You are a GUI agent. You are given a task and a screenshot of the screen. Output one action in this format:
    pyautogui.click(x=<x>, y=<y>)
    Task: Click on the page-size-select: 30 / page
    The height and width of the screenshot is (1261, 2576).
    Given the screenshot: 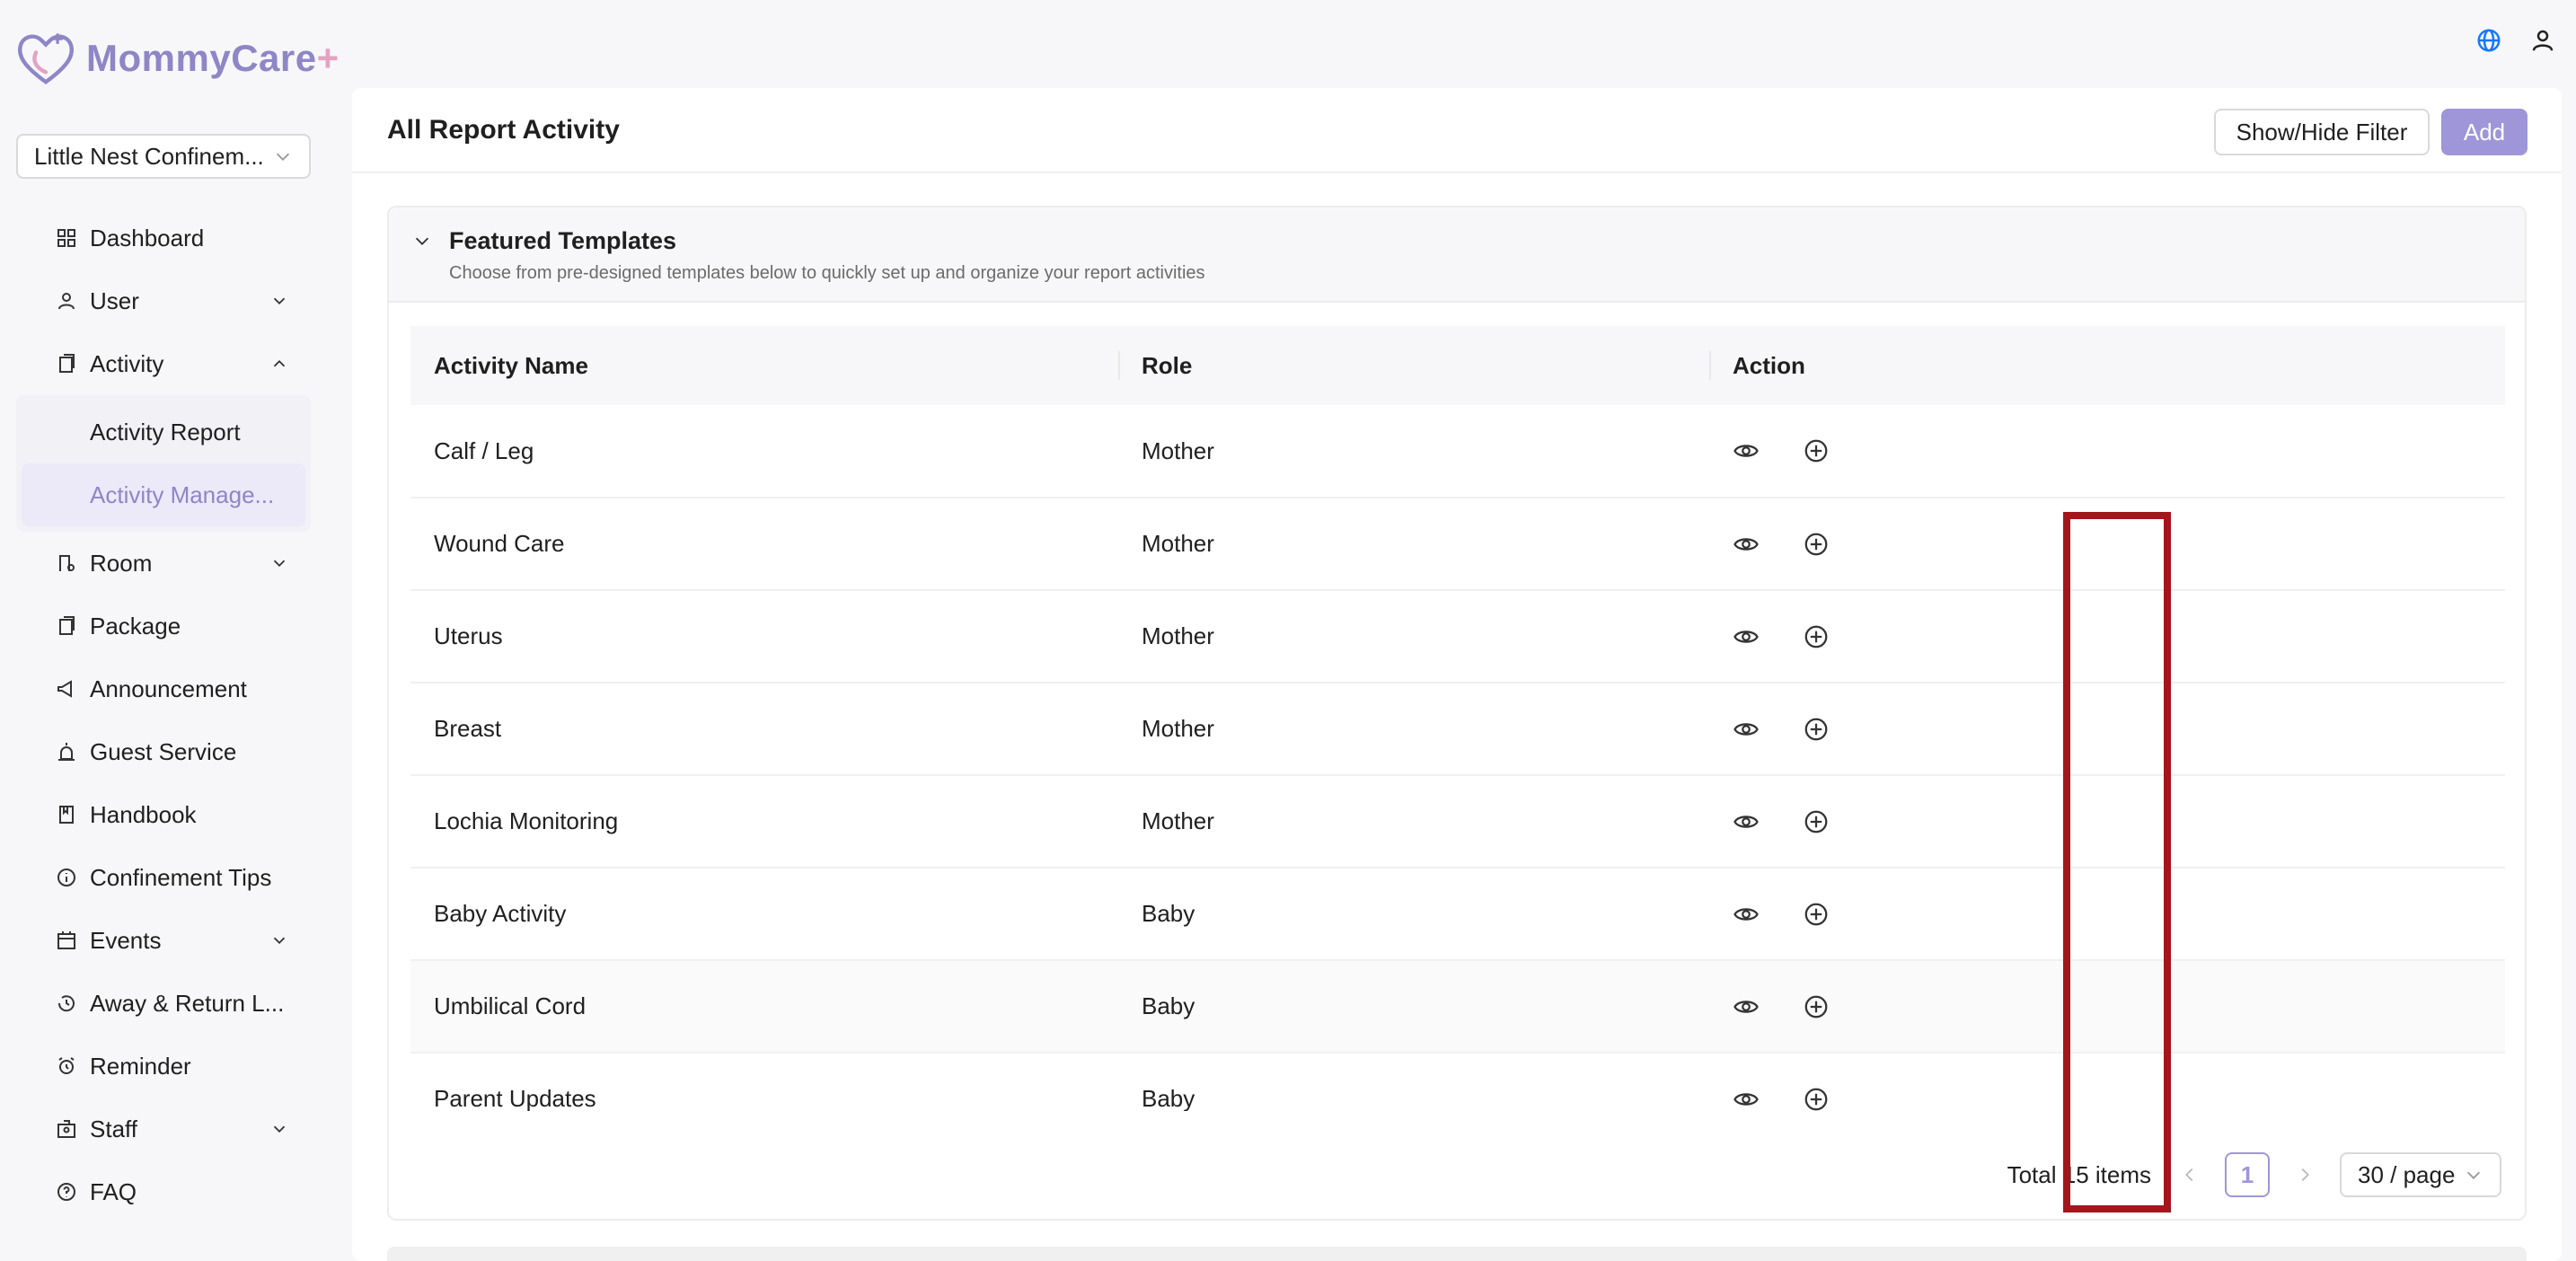 What is the action you would take?
    pyautogui.click(x=2420, y=1174)
    